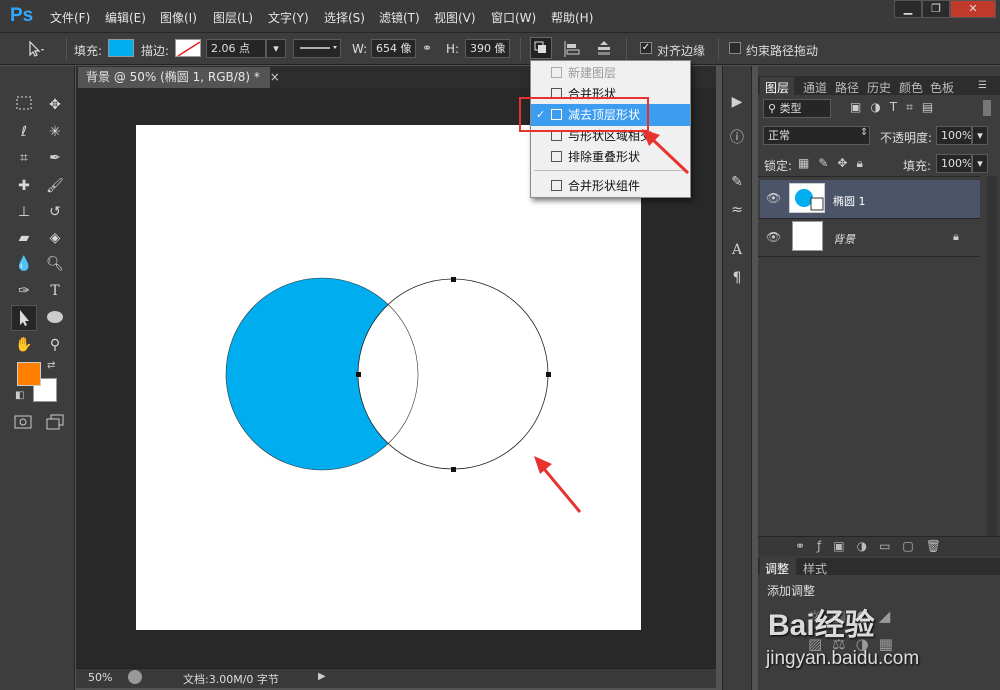 Image resolution: width=1000 pixels, height=690 pixels. What do you see at coordinates (125, 17) in the screenshot?
I see `menu-edit: 编辑(E)` at bounding box center [125, 17].